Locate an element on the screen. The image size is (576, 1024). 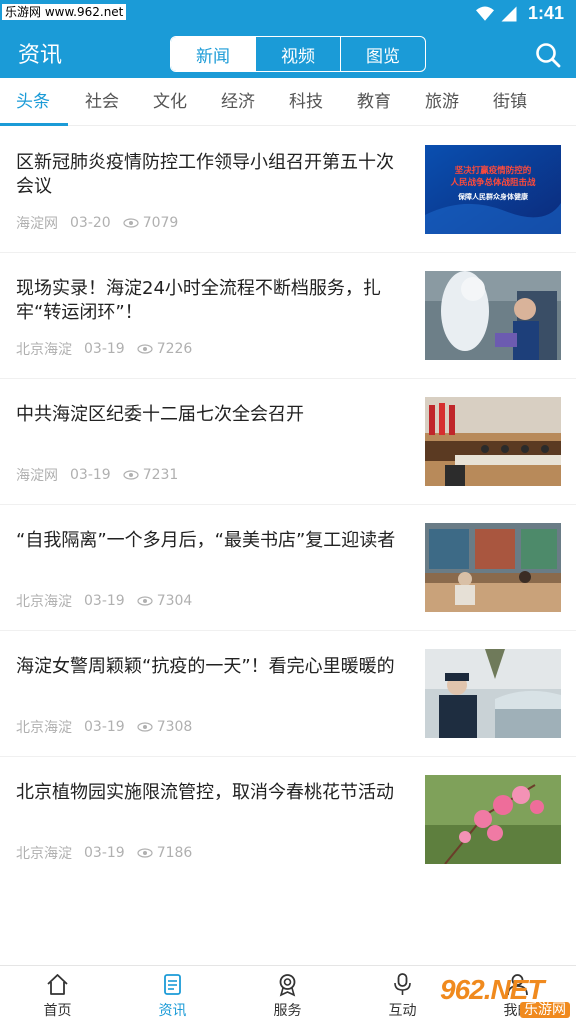
app-header: 乐游网 www.962.net 1:41 资讯 新闻 视频 图览 is located at coordinates (288, 39).